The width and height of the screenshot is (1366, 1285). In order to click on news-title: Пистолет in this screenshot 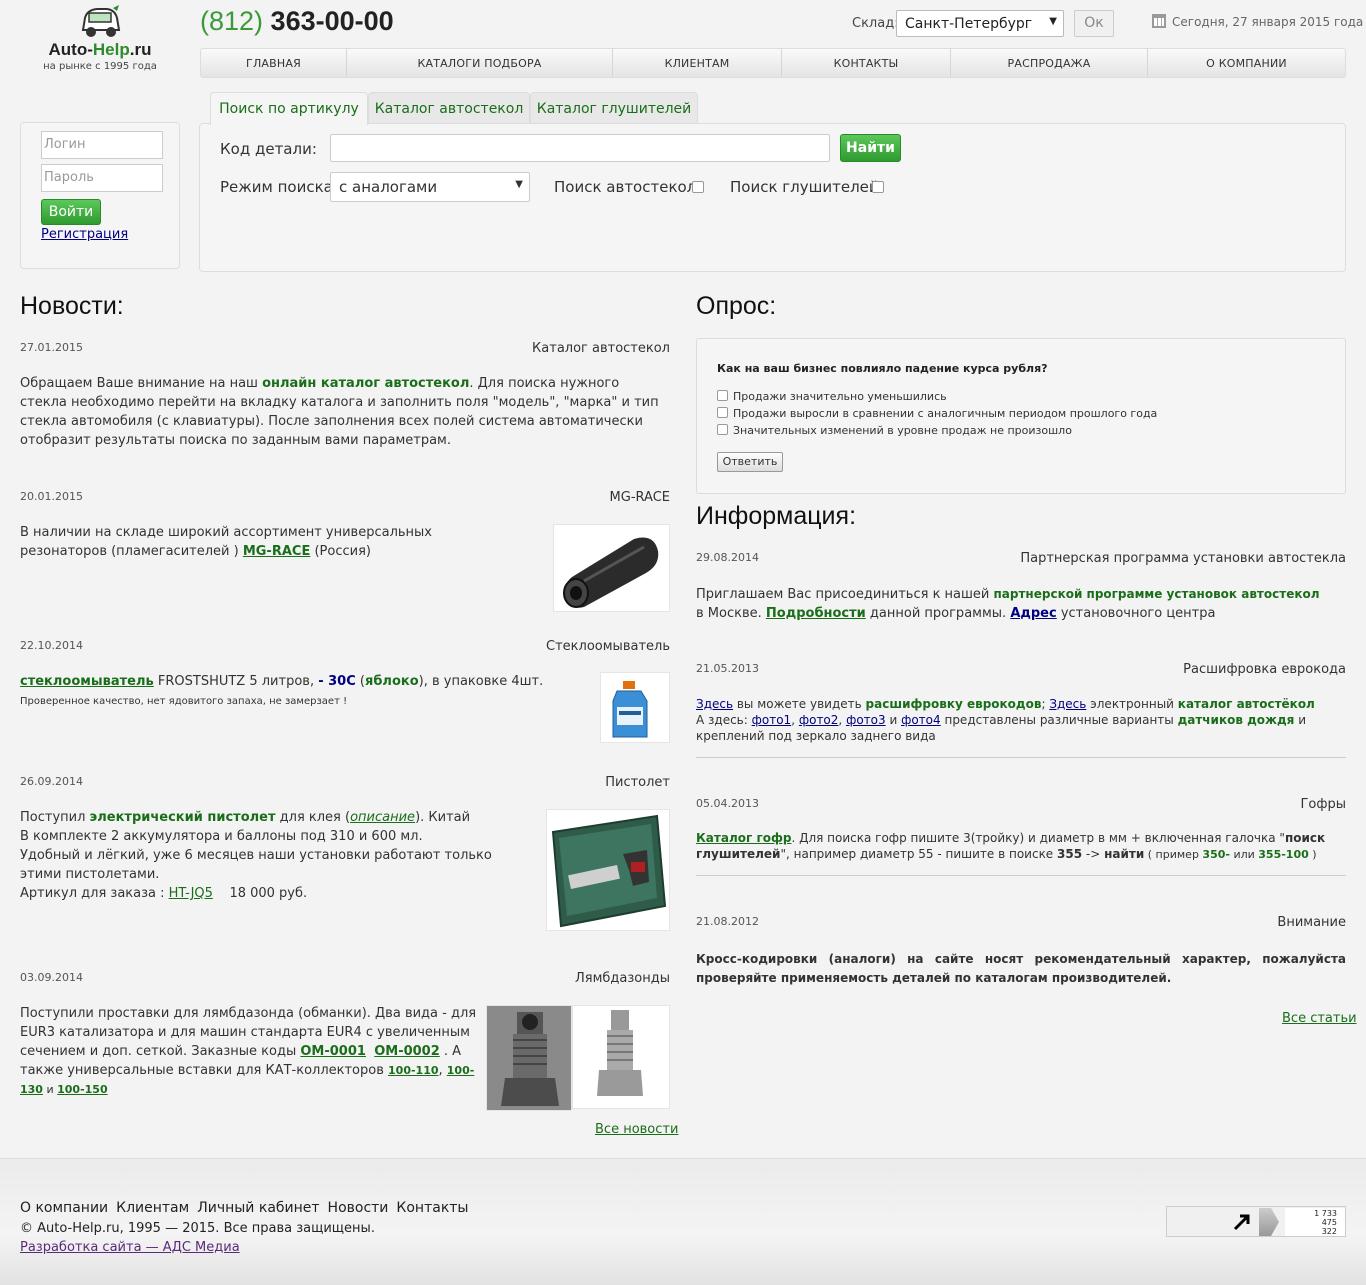, I will do `click(637, 782)`.